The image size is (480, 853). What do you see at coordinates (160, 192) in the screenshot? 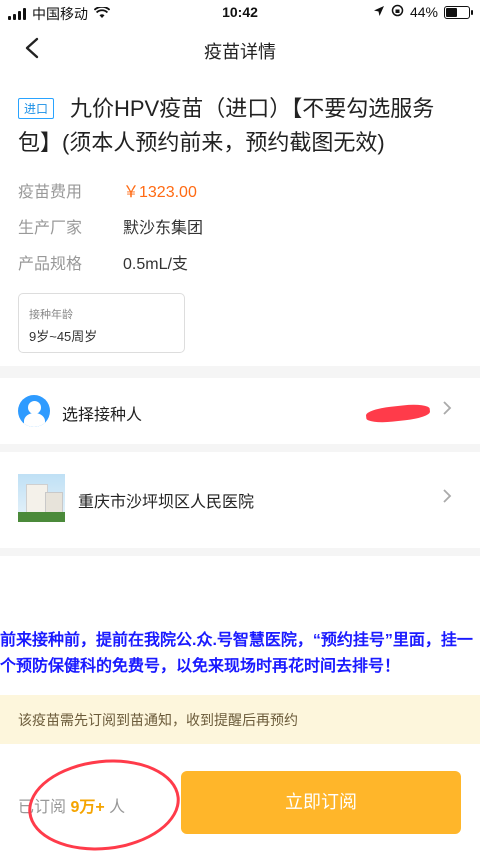
I see `fee-value: ￥1323.00` at bounding box center [160, 192].